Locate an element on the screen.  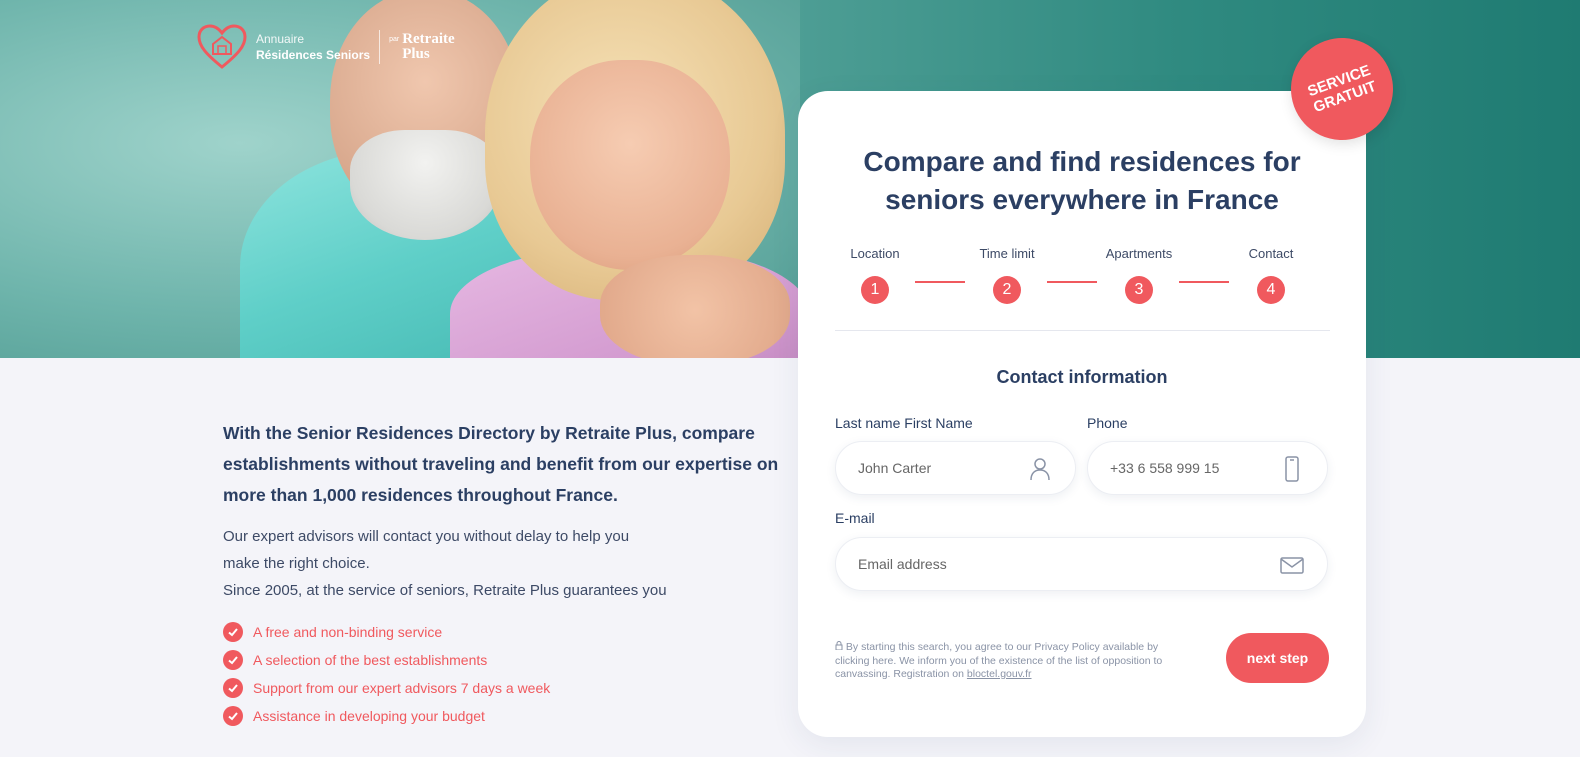
benefit-item: A selection of the best establishments is located at coordinates (503, 660).